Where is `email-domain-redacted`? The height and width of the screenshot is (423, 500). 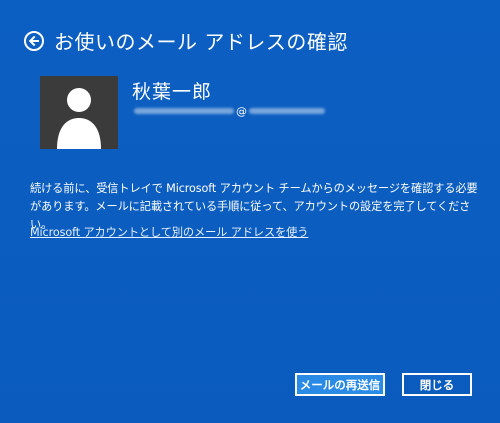
email-domain-redacted is located at coordinates (287, 111).